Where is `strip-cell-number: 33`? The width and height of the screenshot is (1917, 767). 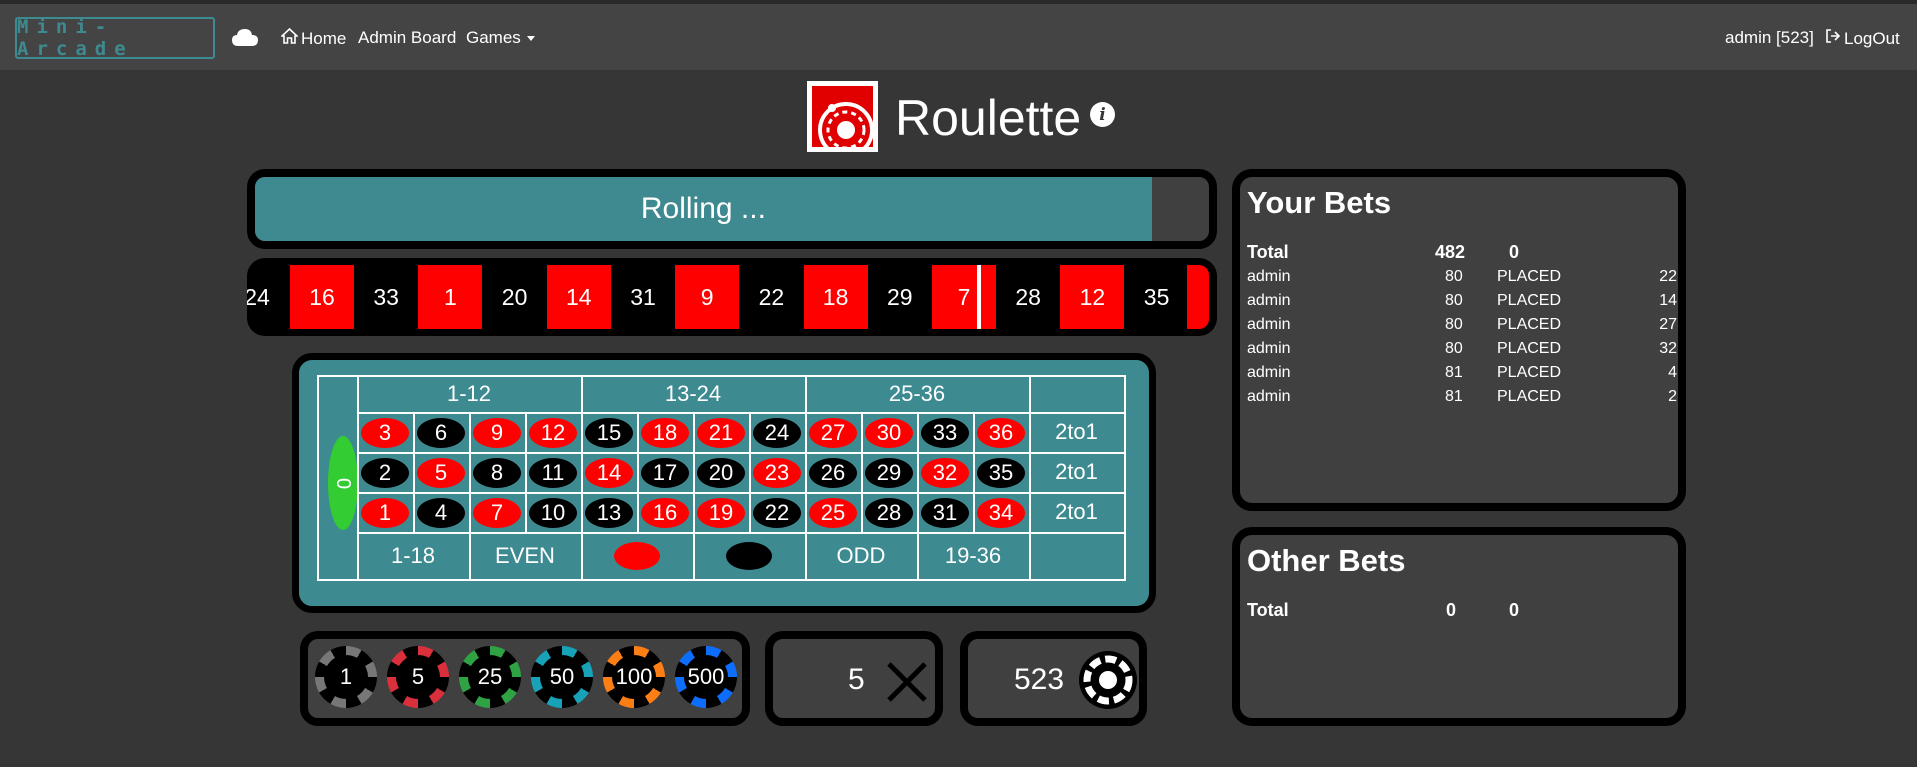 strip-cell-number: 33 is located at coordinates (386, 296).